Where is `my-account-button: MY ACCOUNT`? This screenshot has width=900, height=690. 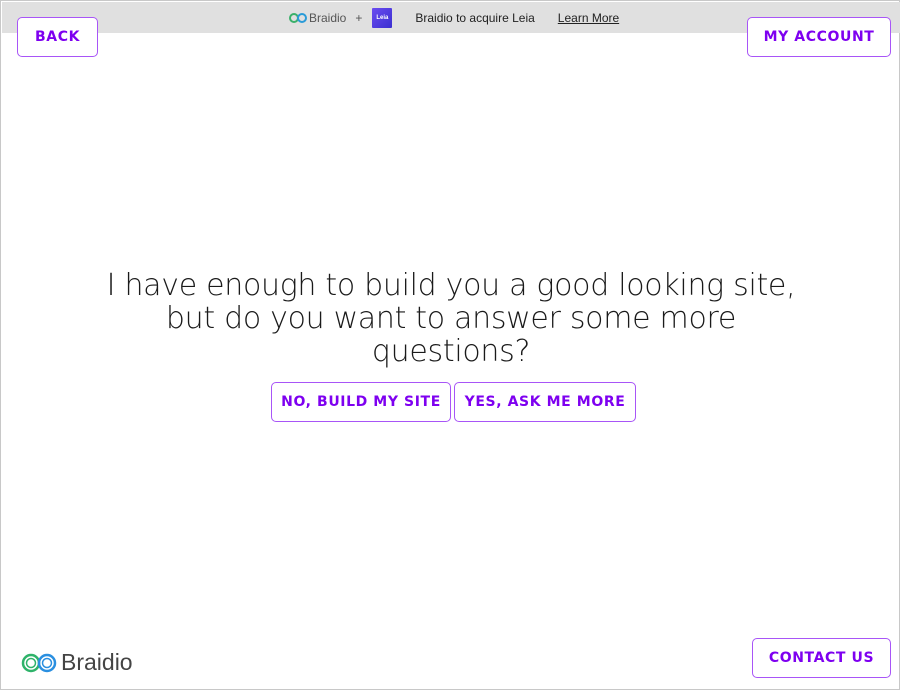
my-account-button: MY ACCOUNT is located at coordinates (819, 37).